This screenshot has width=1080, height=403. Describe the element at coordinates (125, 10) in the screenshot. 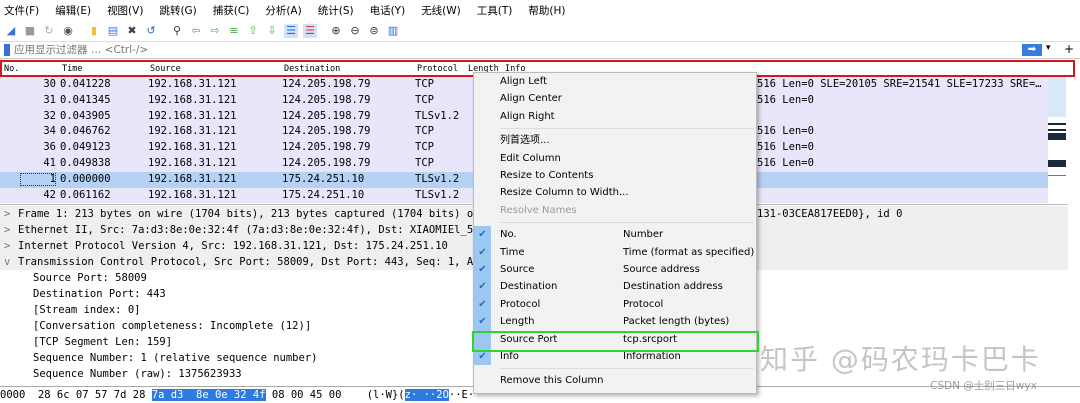

I see `menu-item: 视图(V)` at that location.